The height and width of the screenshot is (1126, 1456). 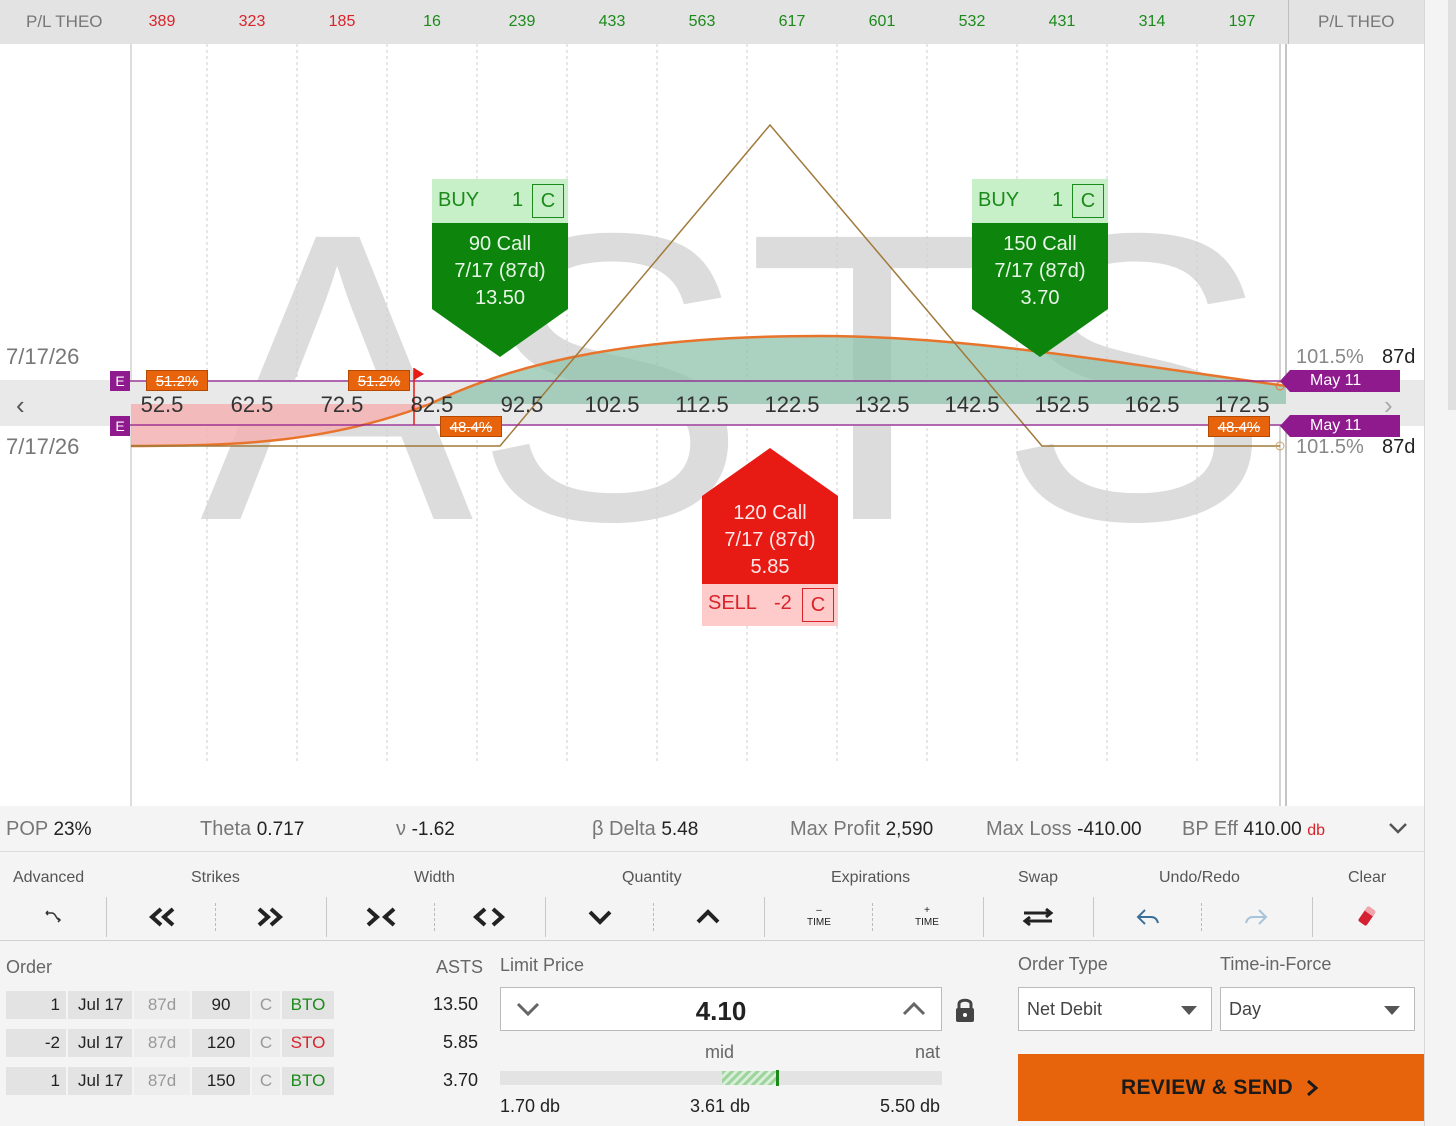 What do you see at coordinates (927, 917) in the screenshot?
I see `time-plus-button: + TIME` at bounding box center [927, 917].